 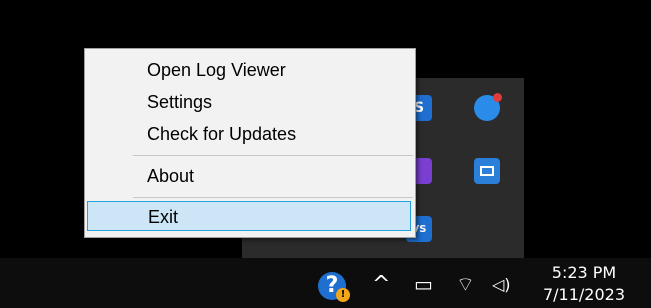 What do you see at coordinates (222, 134) in the screenshot?
I see `menu-item-label: Check for Updates` at bounding box center [222, 134].